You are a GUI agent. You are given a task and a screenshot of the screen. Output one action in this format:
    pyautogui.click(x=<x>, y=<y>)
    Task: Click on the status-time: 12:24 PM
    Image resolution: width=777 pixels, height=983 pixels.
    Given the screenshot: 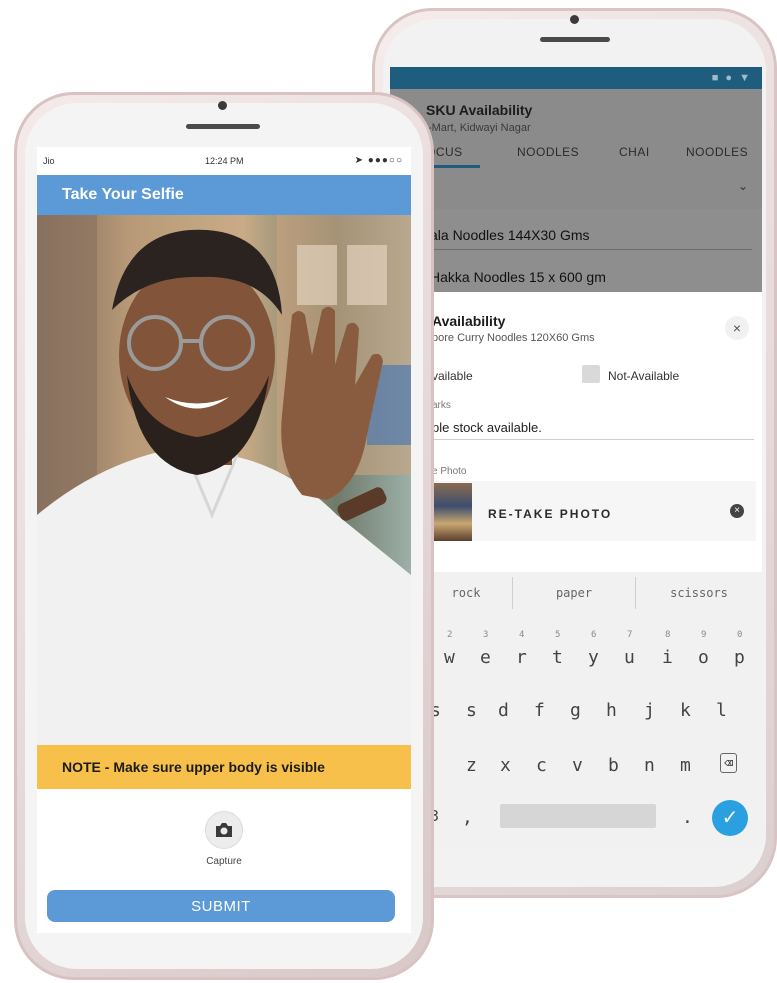 What is the action you would take?
    pyautogui.click(x=224, y=161)
    